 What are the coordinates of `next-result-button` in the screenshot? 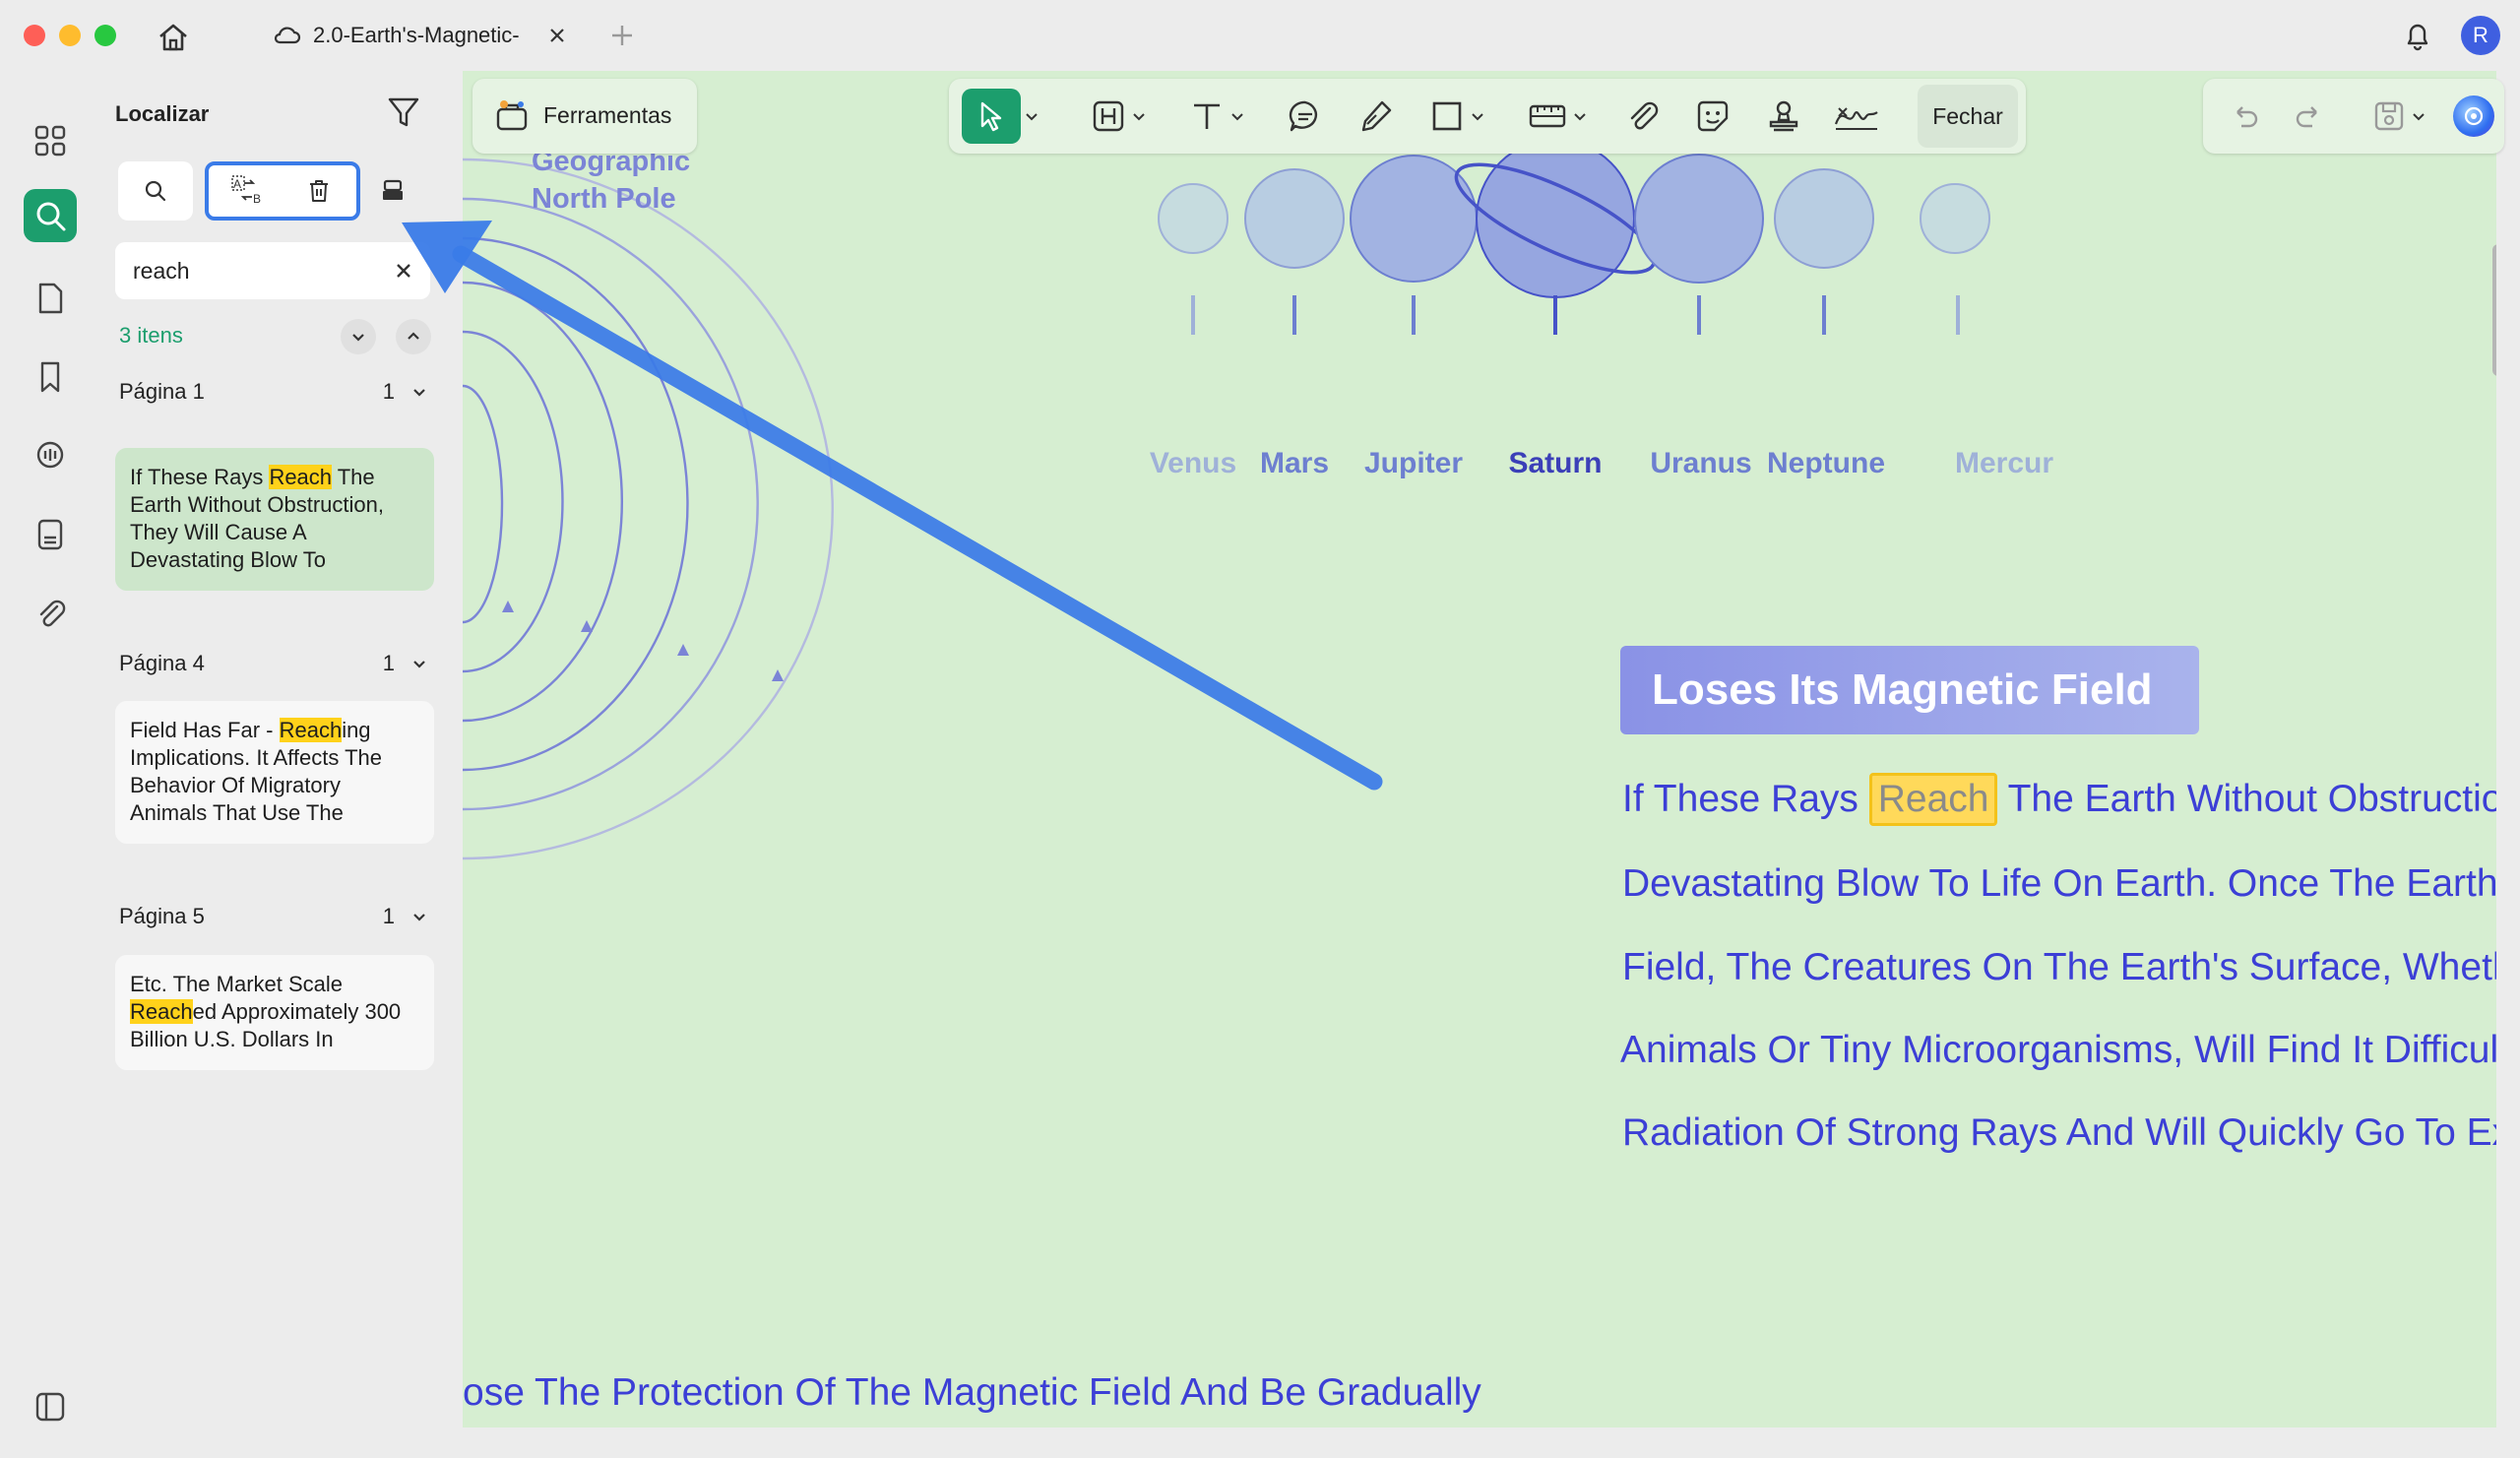 It's located at (358, 336).